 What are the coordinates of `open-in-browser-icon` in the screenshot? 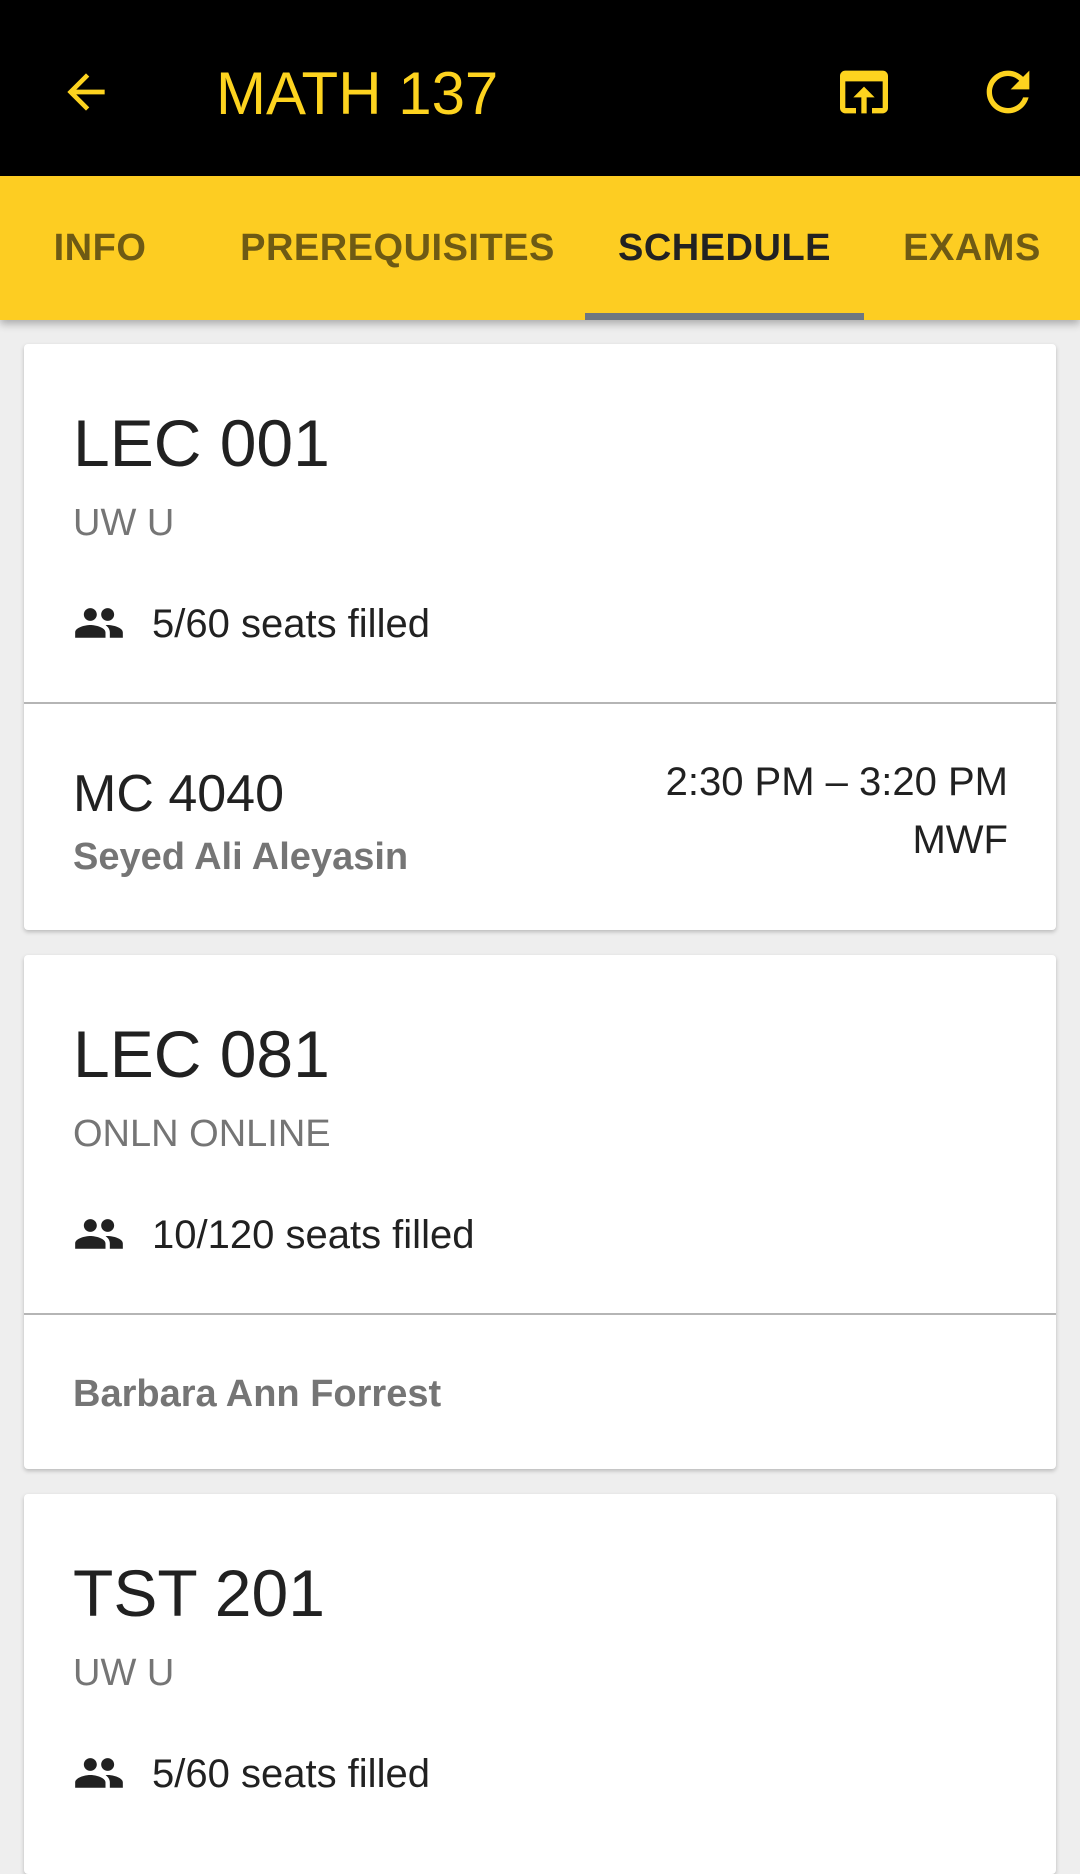 It's located at (864, 92).